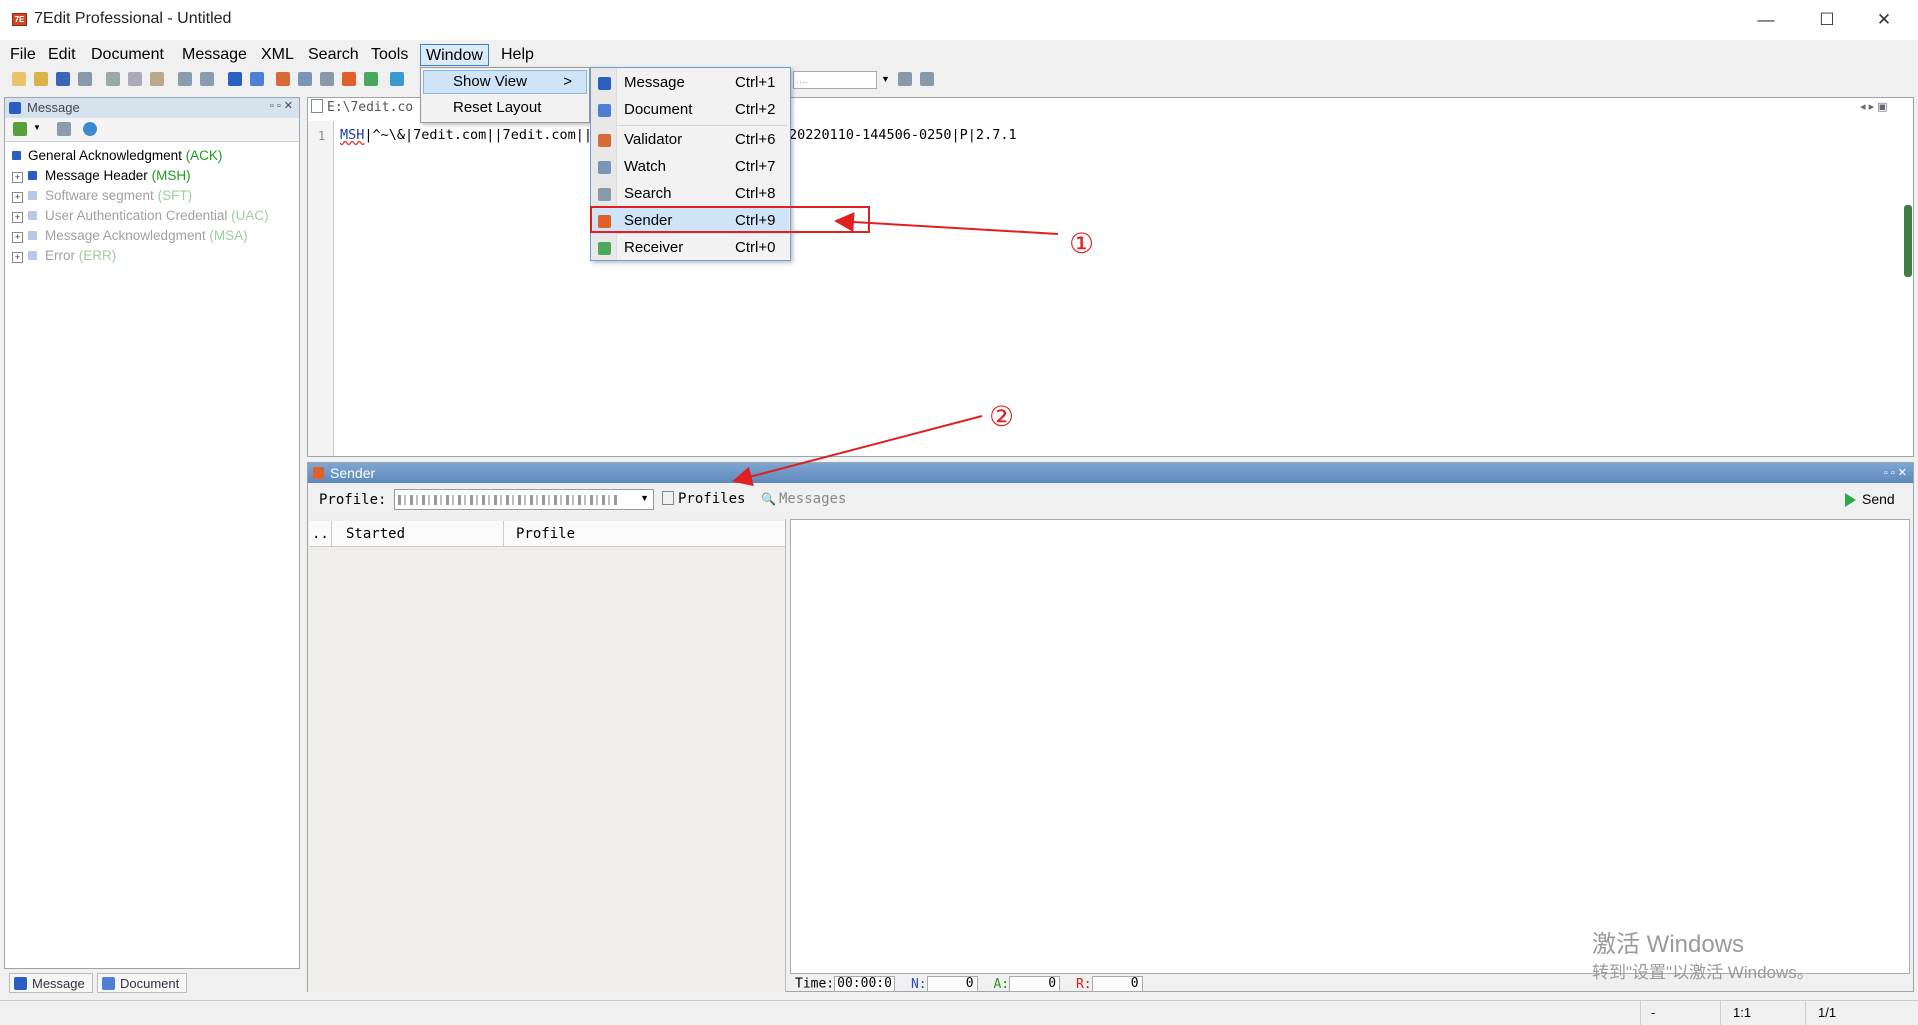  What do you see at coordinates (1878, 499) in the screenshot?
I see `send-button: Send` at bounding box center [1878, 499].